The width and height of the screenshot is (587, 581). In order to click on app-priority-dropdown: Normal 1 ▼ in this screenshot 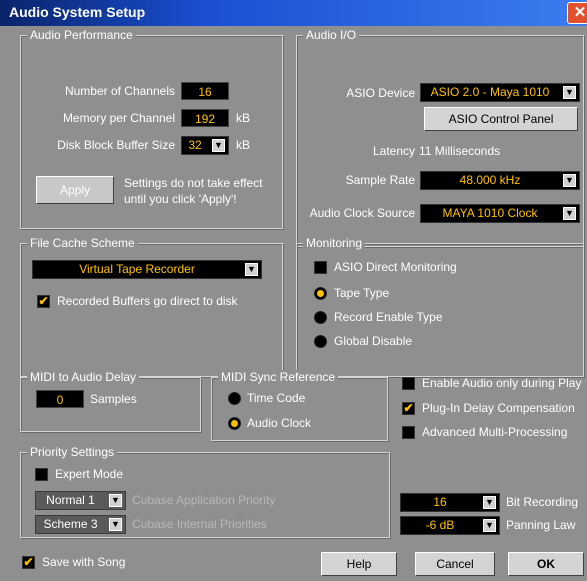, I will do `click(80, 500)`.